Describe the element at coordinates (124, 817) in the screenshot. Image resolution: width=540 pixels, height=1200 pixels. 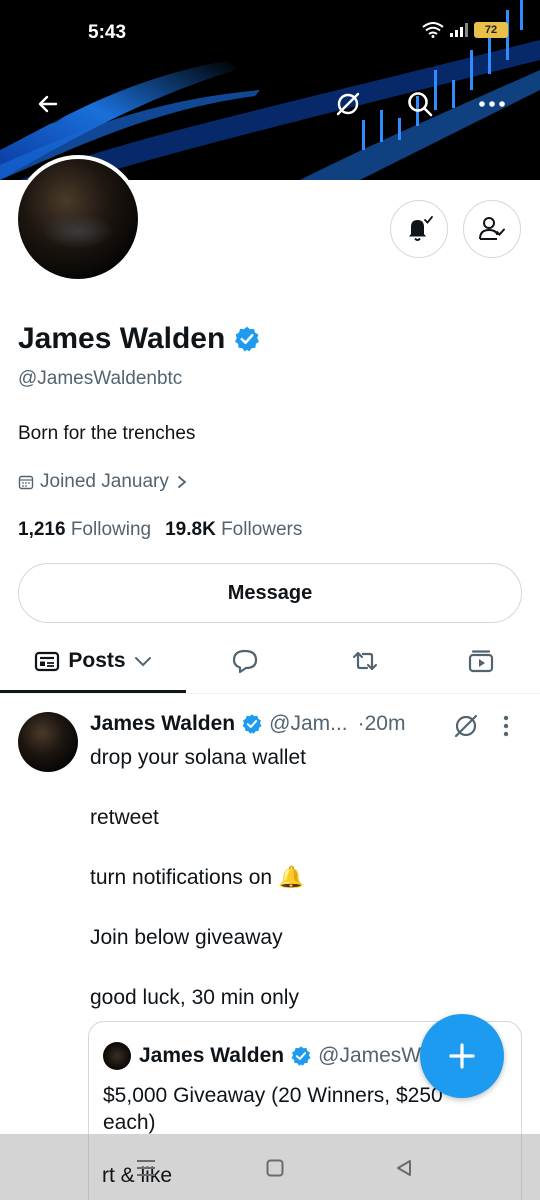
I see `post-line: retweet` at that location.